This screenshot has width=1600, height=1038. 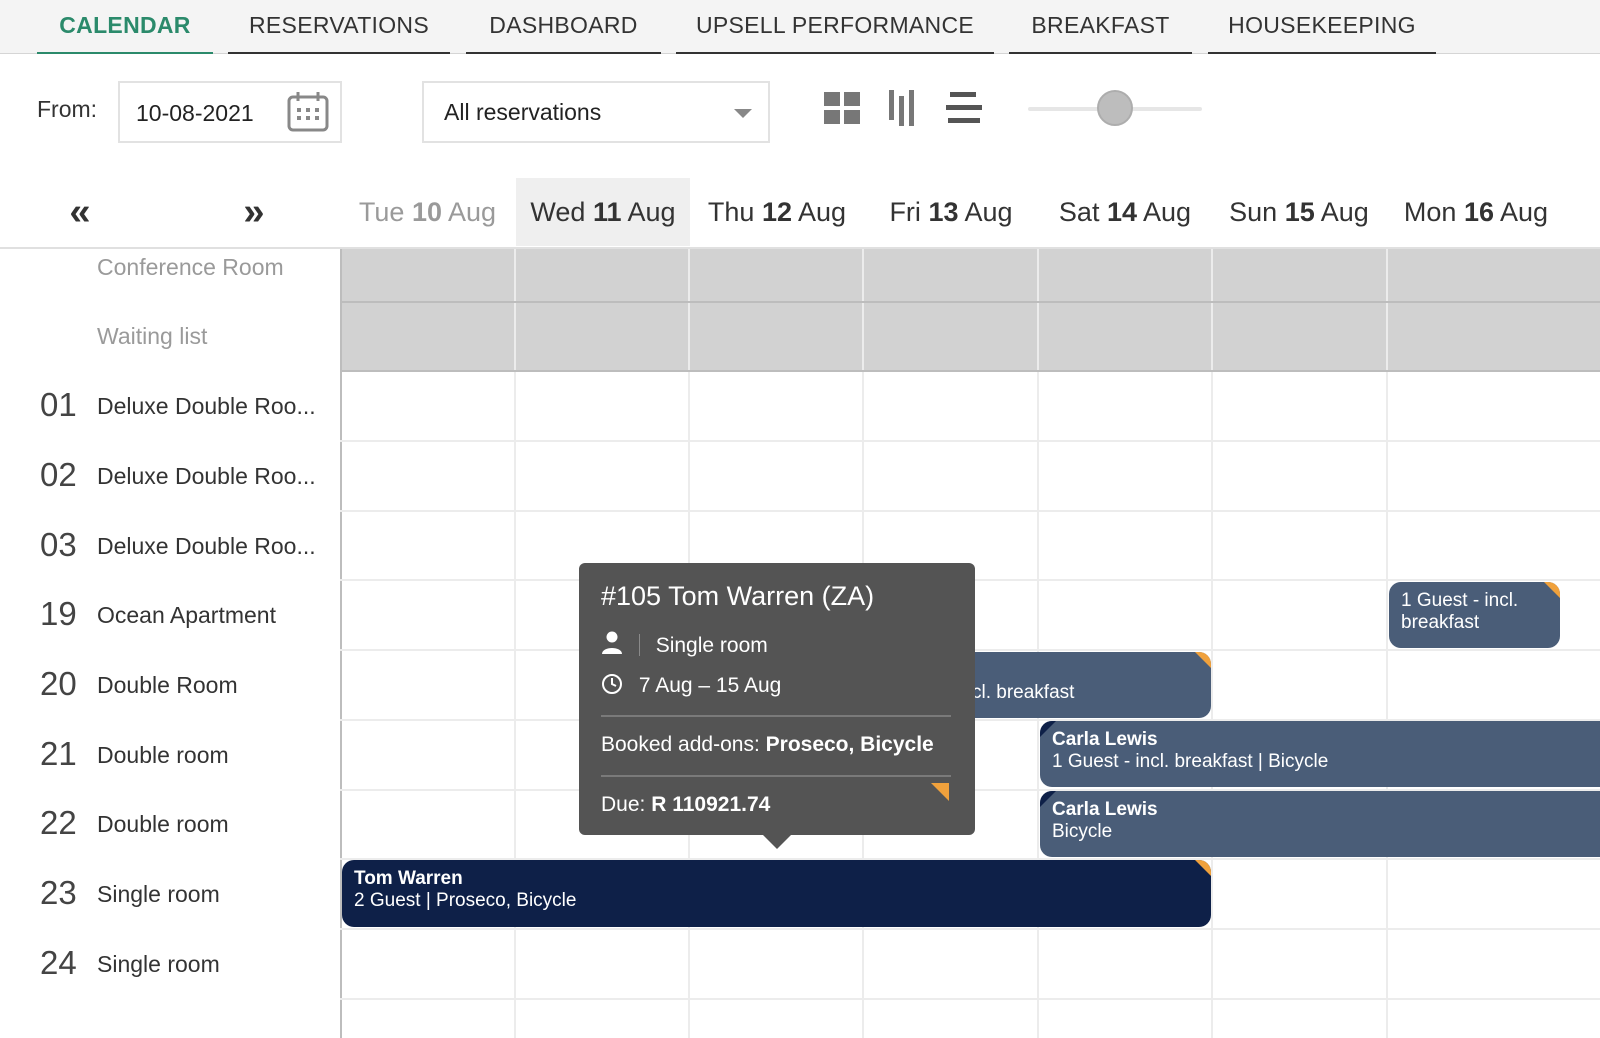 What do you see at coordinates (58, 544) in the screenshot?
I see `room-number: 03` at bounding box center [58, 544].